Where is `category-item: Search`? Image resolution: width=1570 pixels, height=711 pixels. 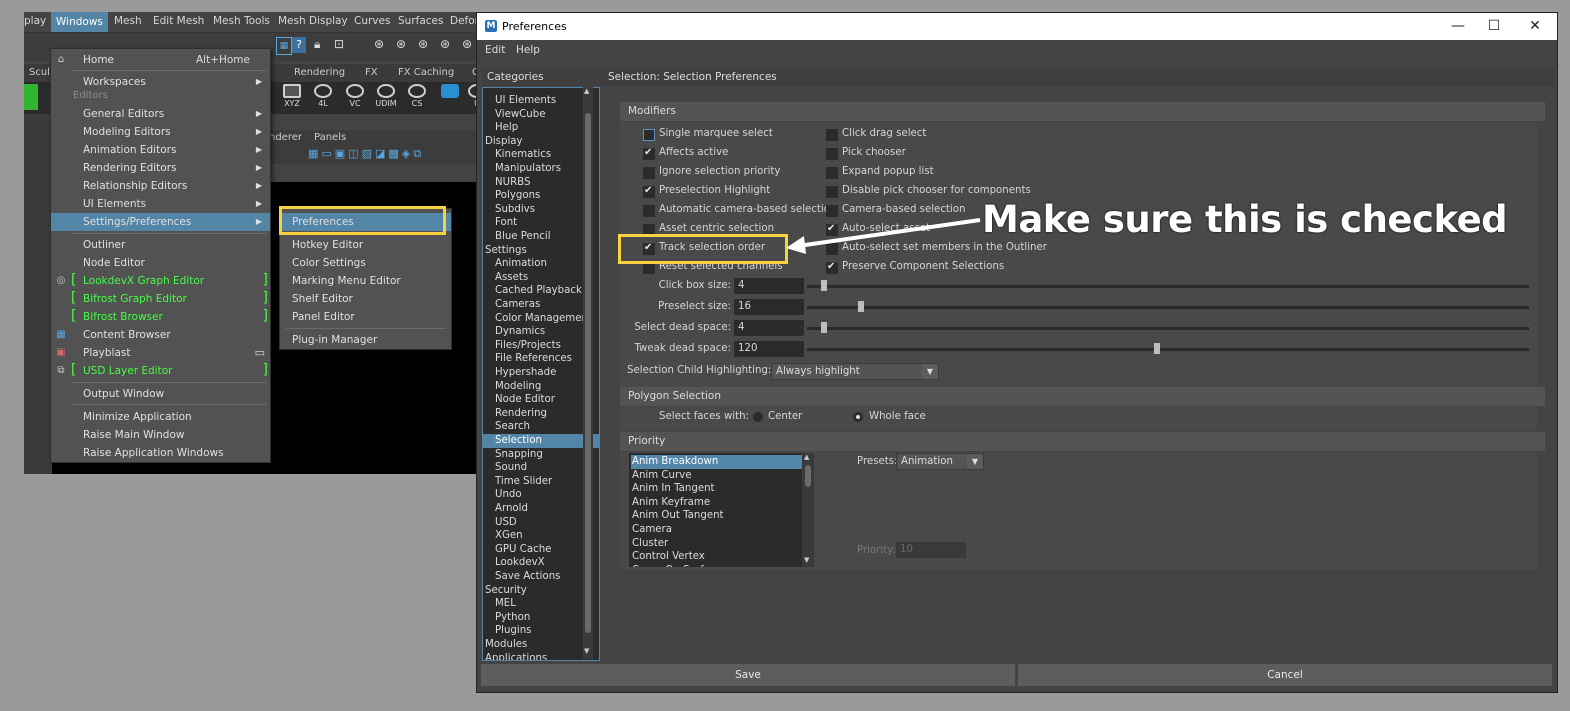
category-item: Search is located at coordinates (541, 427).